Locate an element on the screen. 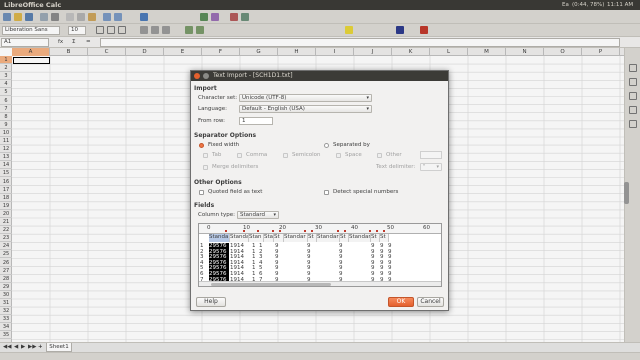  ruler-number: 0 is located at coordinates (209, 228).